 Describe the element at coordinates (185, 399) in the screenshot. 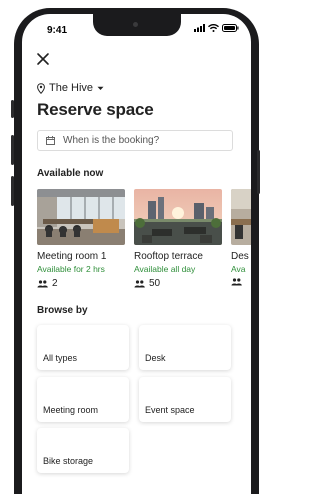

I see `browse-tile-event-space: Event space` at that location.